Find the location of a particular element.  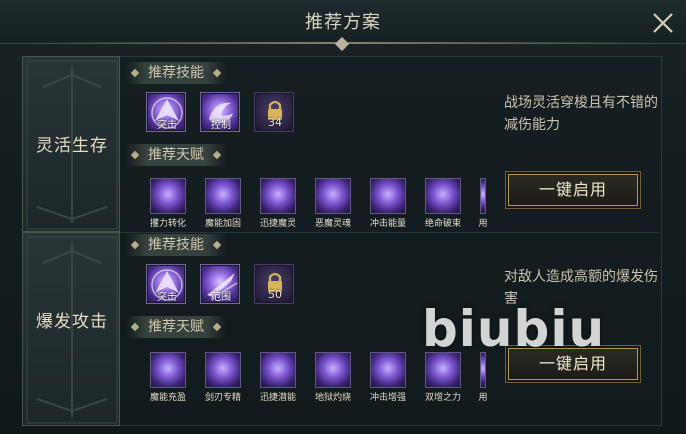

plan-name: 灵活生存 is located at coordinates (72, 146).